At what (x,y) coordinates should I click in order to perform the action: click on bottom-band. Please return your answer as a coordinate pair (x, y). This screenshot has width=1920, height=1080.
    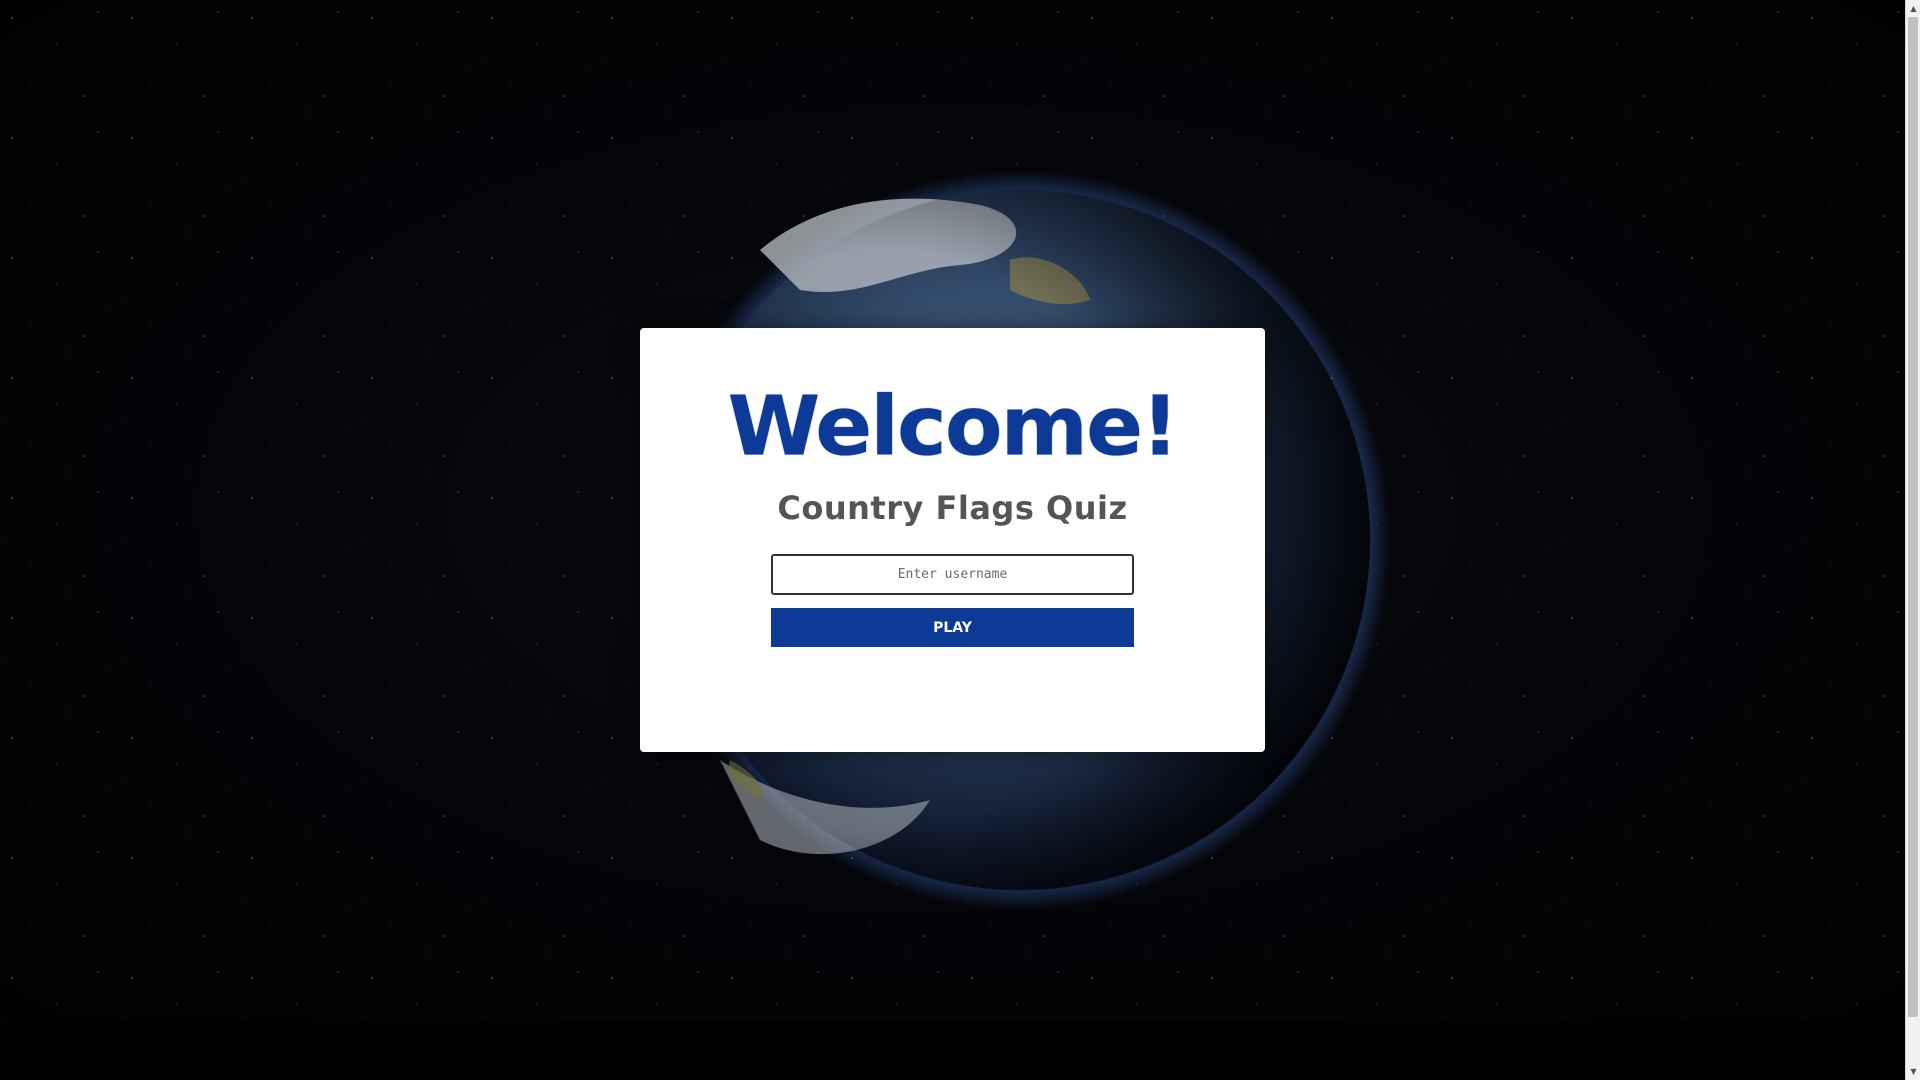
    Looking at the image, I should click on (952, 1050).